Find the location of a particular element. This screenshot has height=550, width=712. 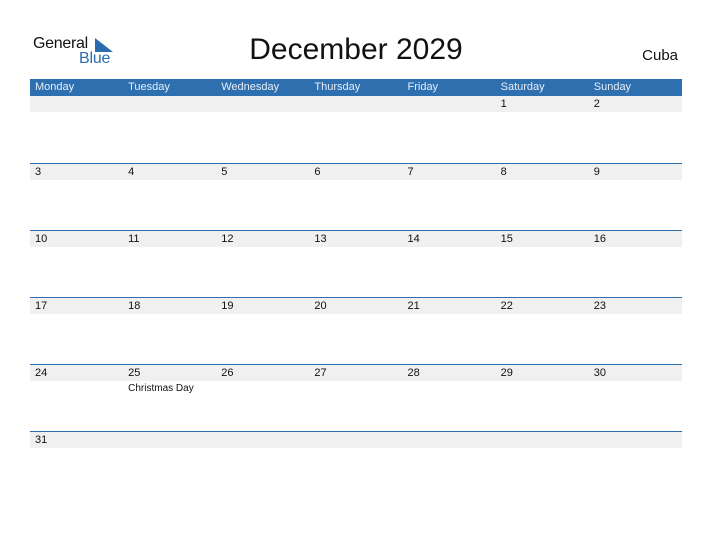

weekday-saturday: Saturday is located at coordinates (522, 87).